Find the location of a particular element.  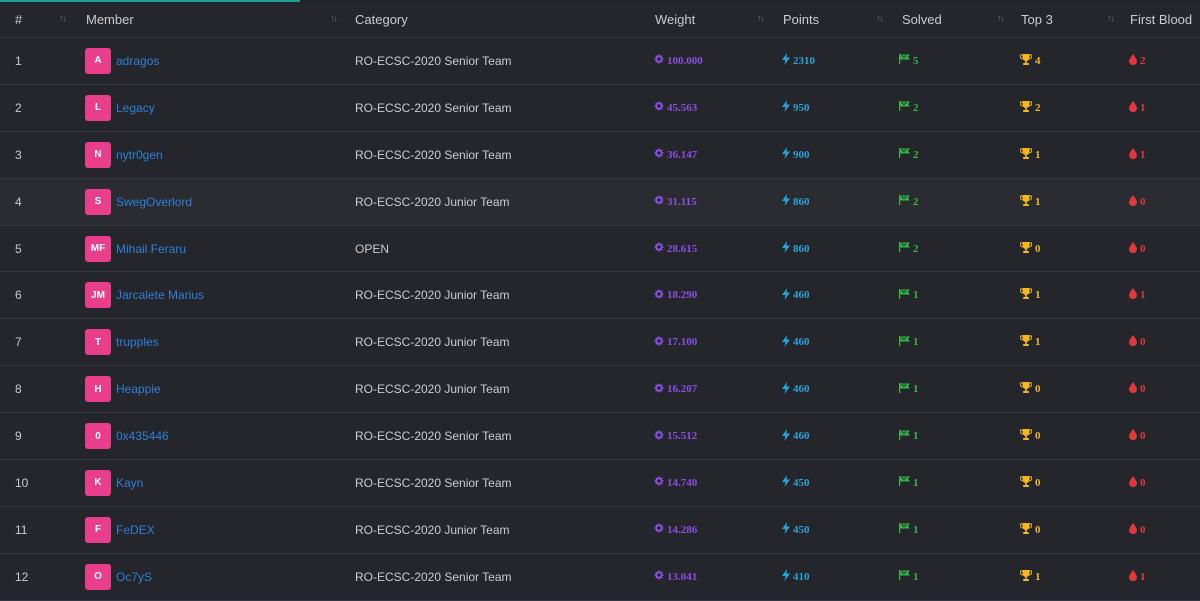

member-cell: N nytr0gen is located at coordinates (213, 154).